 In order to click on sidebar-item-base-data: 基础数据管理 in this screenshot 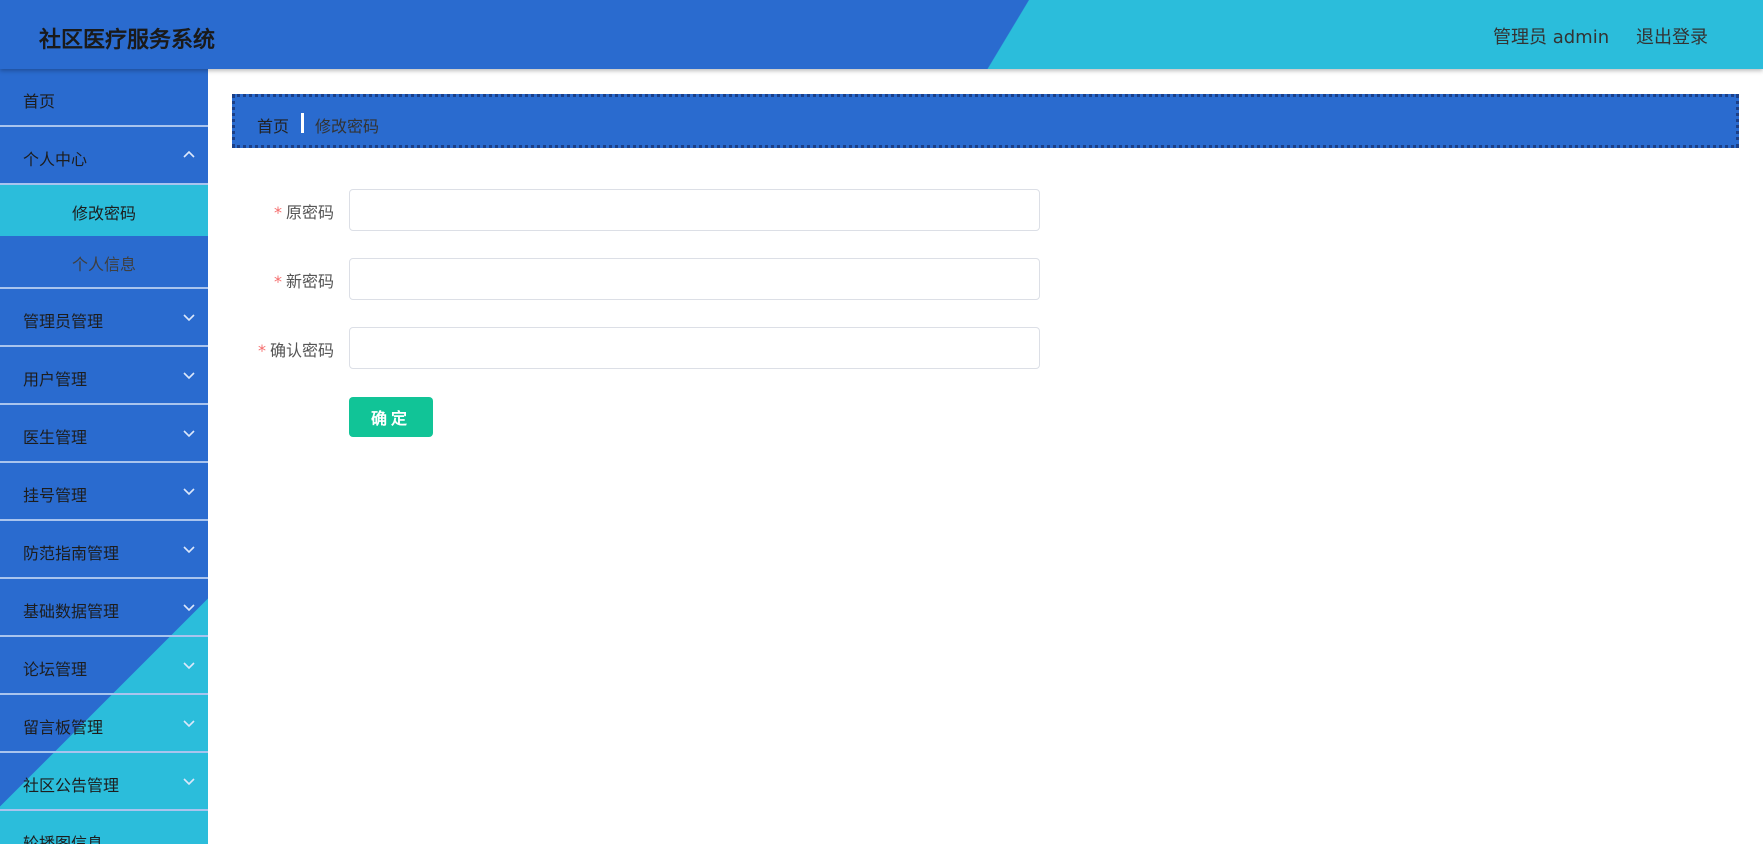, I will do `click(104, 608)`.